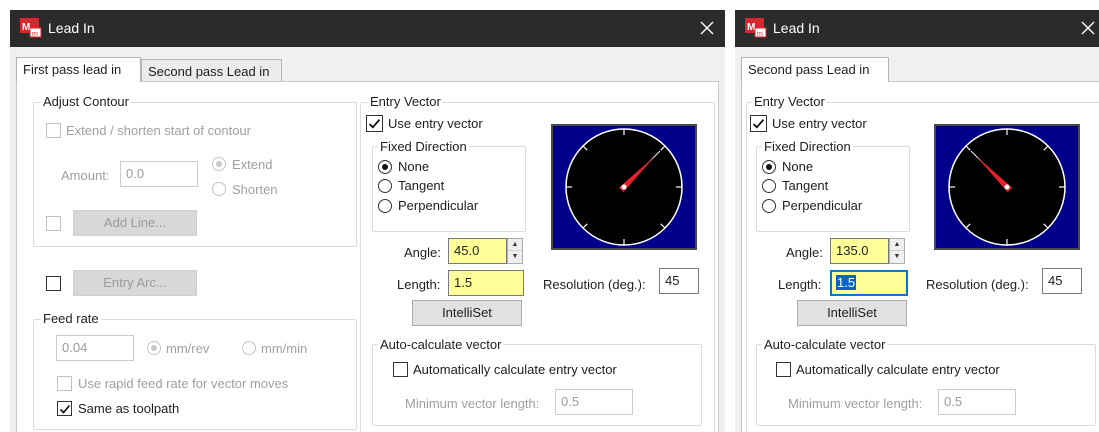  I want to click on amount-input: 0.0, so click(159, 174).